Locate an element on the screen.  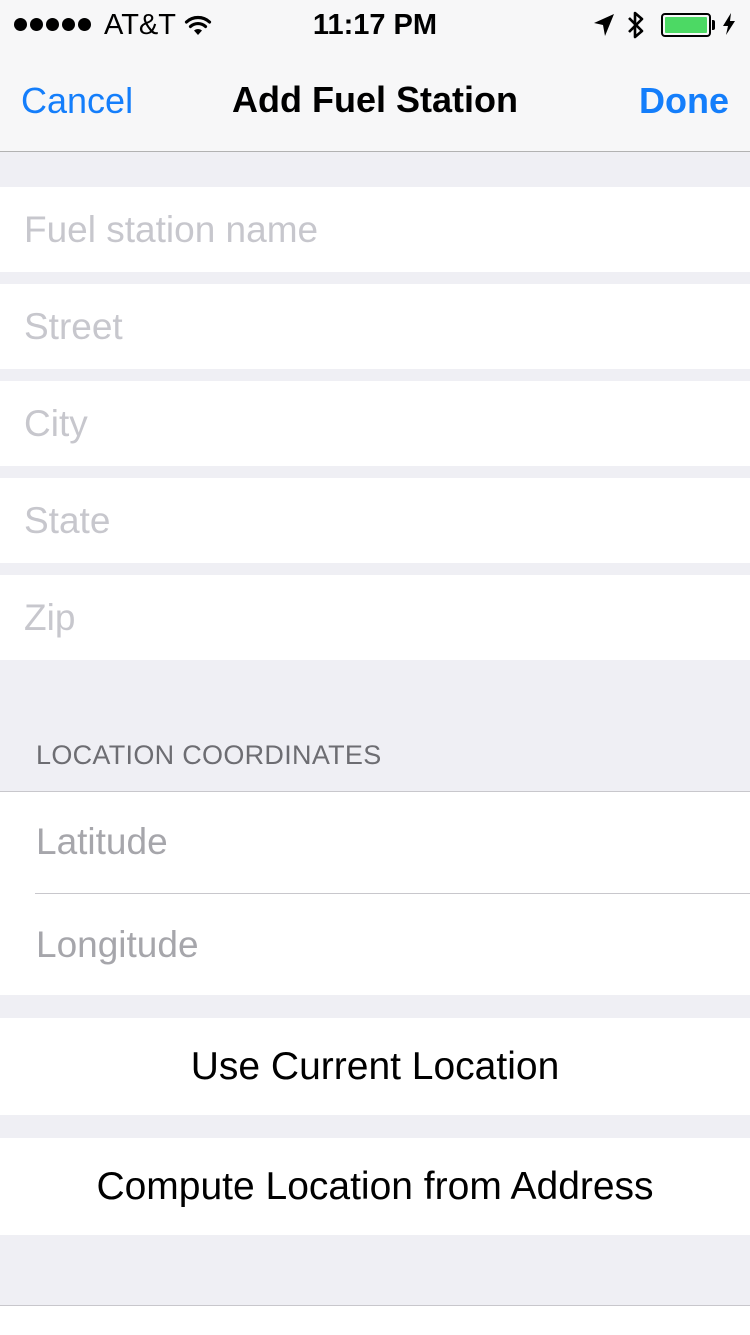
zip-input is located at coordinates (375, 617).